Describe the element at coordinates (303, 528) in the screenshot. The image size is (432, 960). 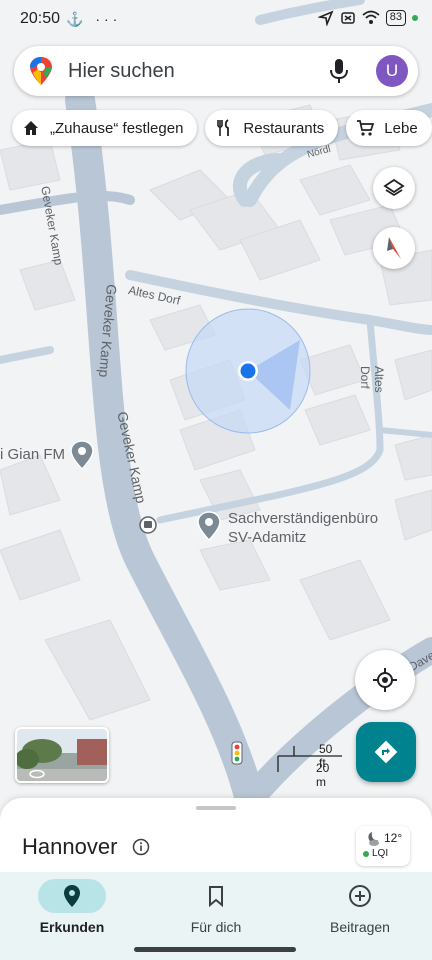
I see `place-label-adamitz: Sachverständigenbüro SV-Adamitz` at that location.